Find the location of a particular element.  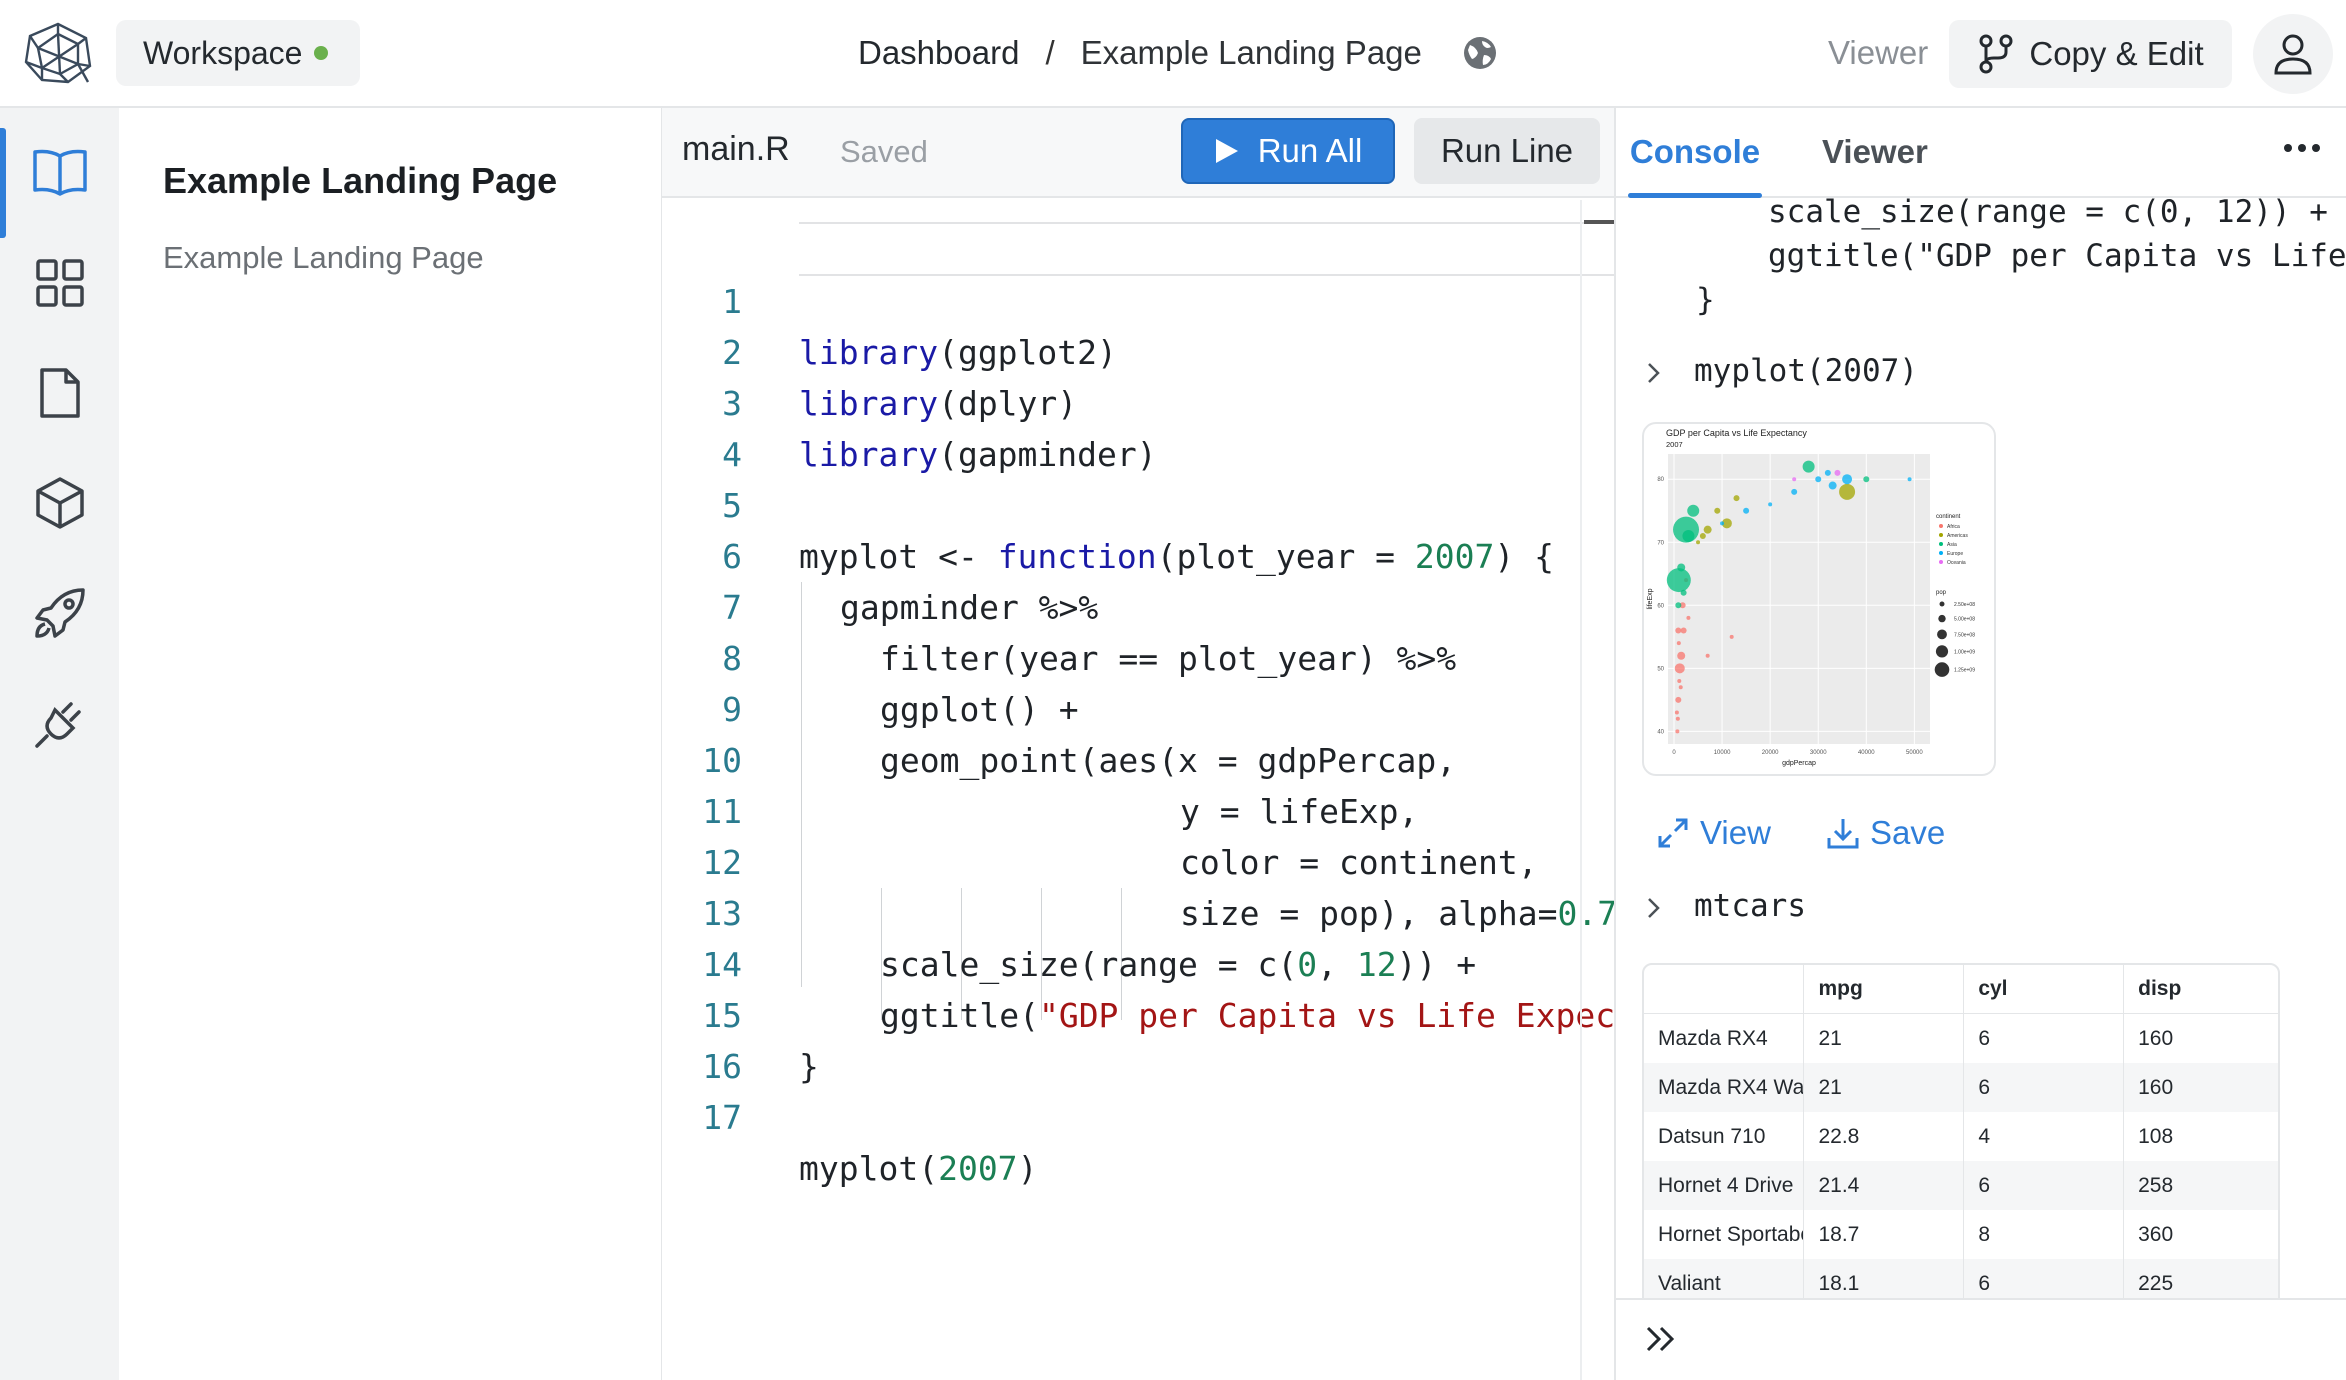

editor-scrollbar is located at coordinates (1581, 790).